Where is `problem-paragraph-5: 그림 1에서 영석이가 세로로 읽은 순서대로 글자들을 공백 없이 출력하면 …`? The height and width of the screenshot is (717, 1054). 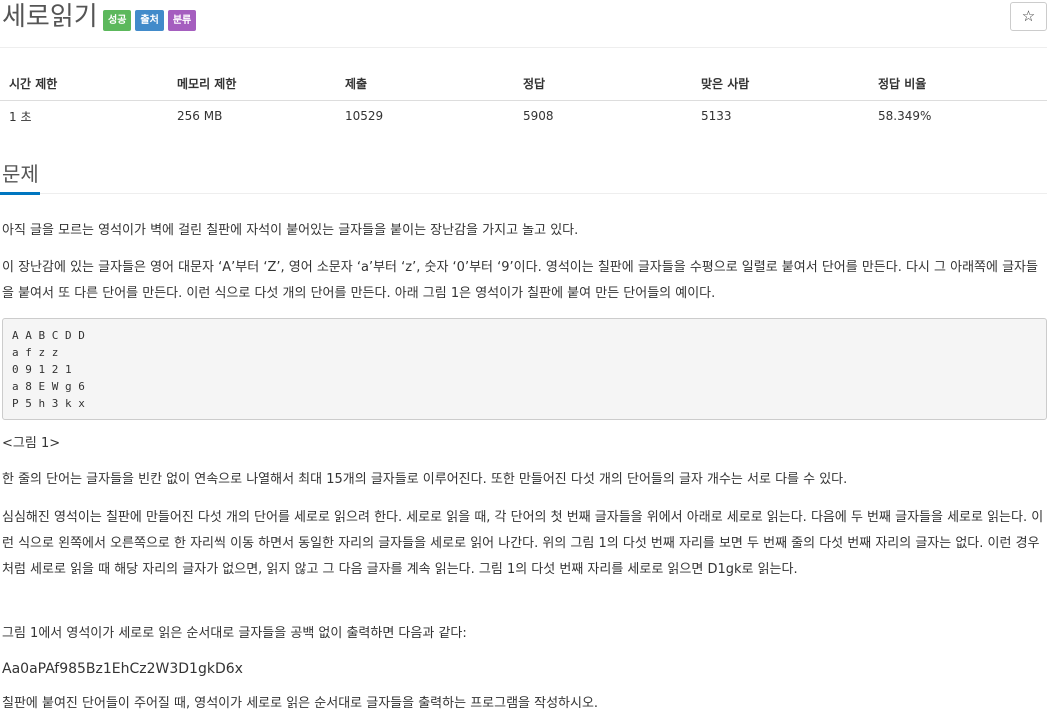
problem-paragraph-5: 그림 1에서 영석이가 세로로 읽은 순서대로 글자들을 공백 없이 출력하면 … is located at coordinates (234, 633).